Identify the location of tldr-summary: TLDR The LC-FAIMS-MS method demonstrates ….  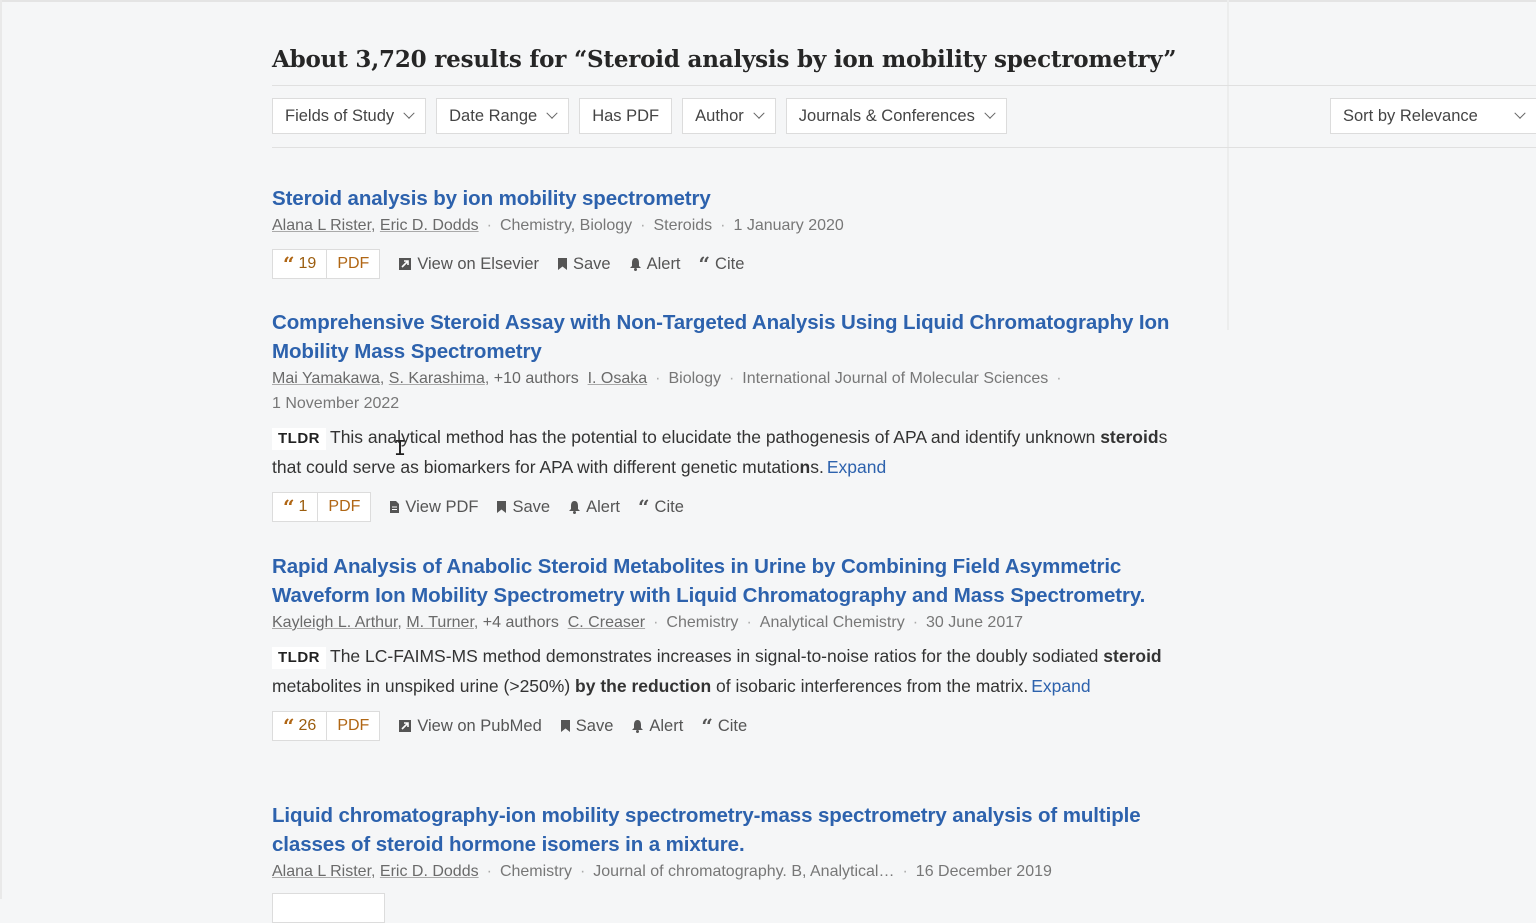
(722, 671).